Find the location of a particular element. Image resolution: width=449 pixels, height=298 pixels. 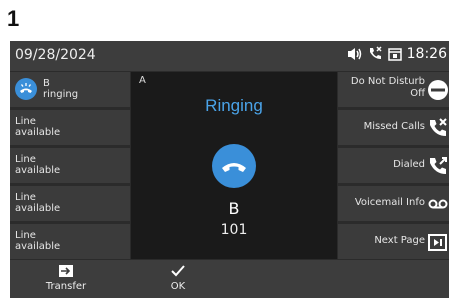

step-number: 1 is located at coordinates (13, 18).